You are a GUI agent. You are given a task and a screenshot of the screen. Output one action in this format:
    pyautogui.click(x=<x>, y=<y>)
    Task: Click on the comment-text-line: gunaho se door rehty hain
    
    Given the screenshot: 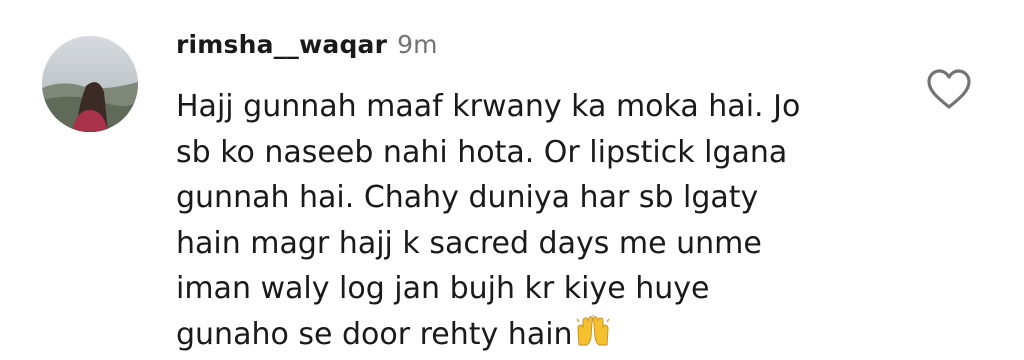 What is the action you would take?
    pyautogui.click(x=374, y=334)
    